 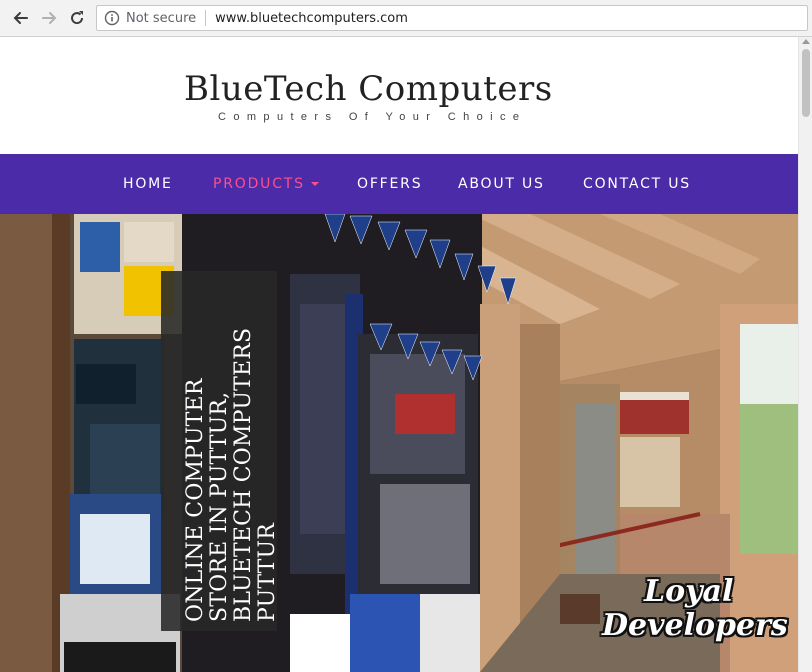 What do you see at coordinates (806, 41) in the screenshot?
I see `scroll-up-arrow-icon` at bounding box center [806, 41].